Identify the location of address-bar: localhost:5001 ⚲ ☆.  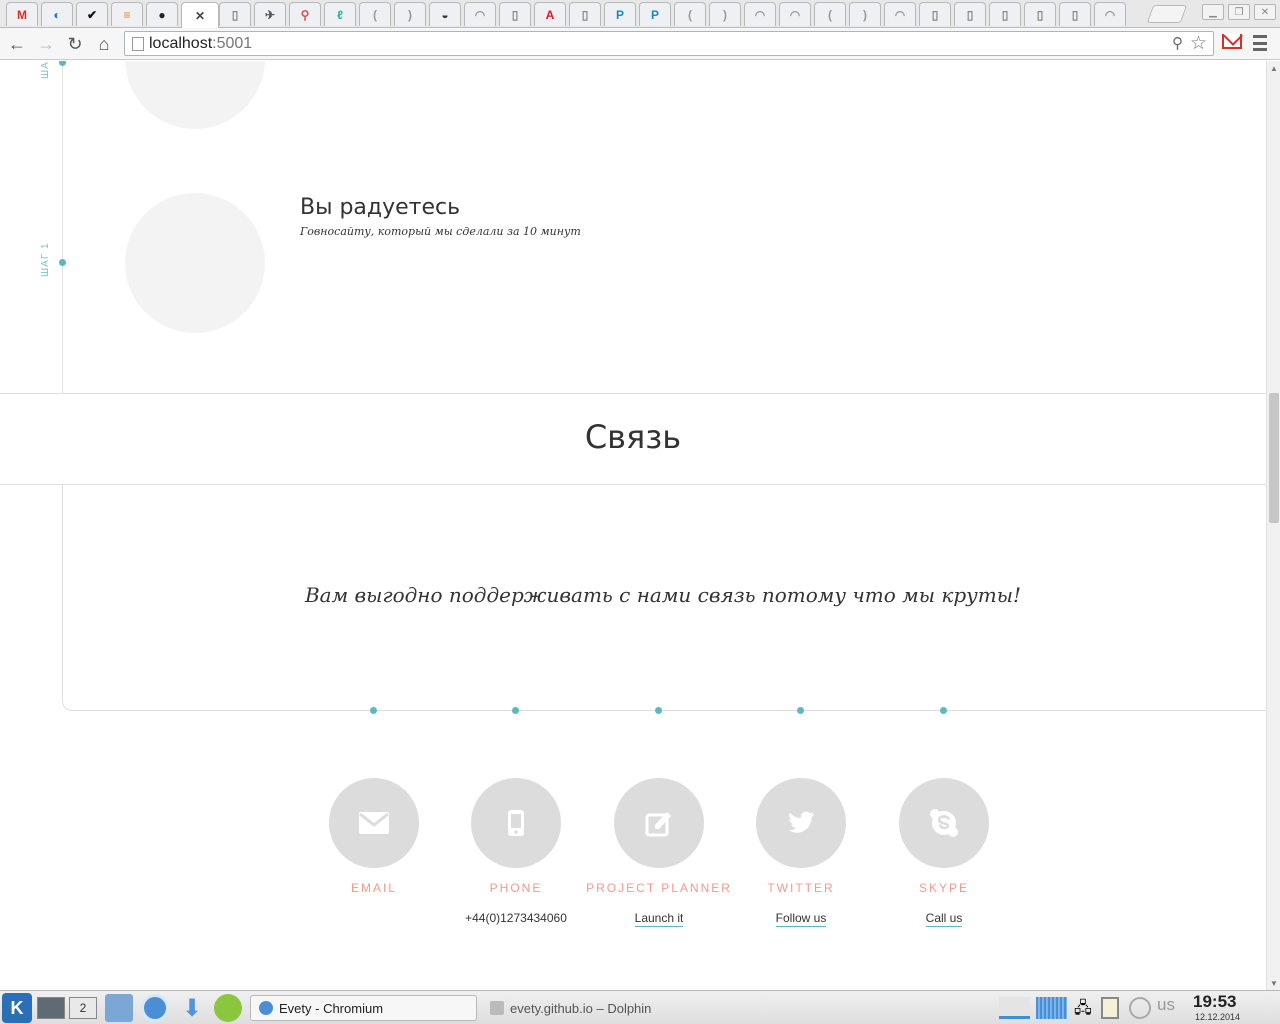
(669, 43).